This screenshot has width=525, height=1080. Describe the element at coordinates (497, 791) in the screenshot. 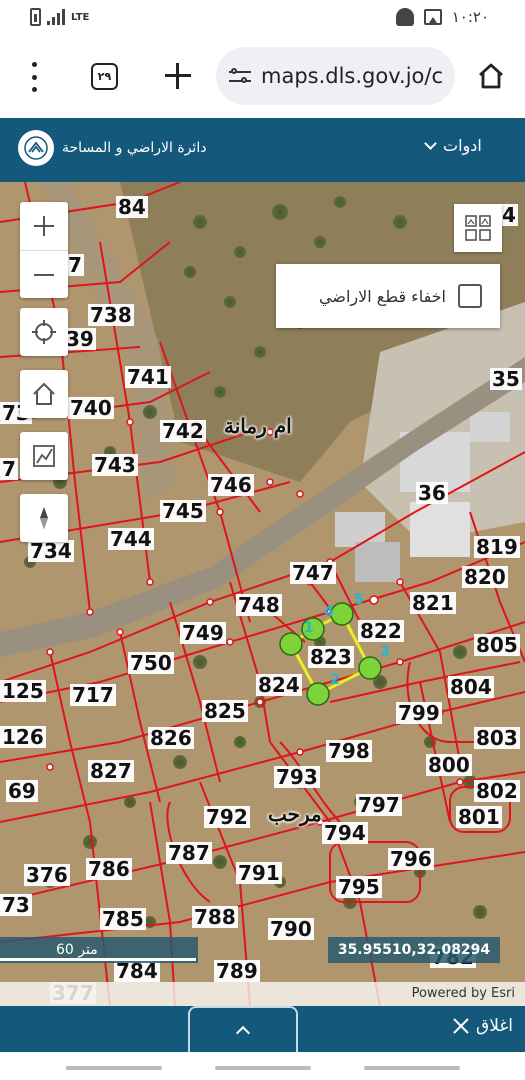

I see `parcel-label: 802` at that location.